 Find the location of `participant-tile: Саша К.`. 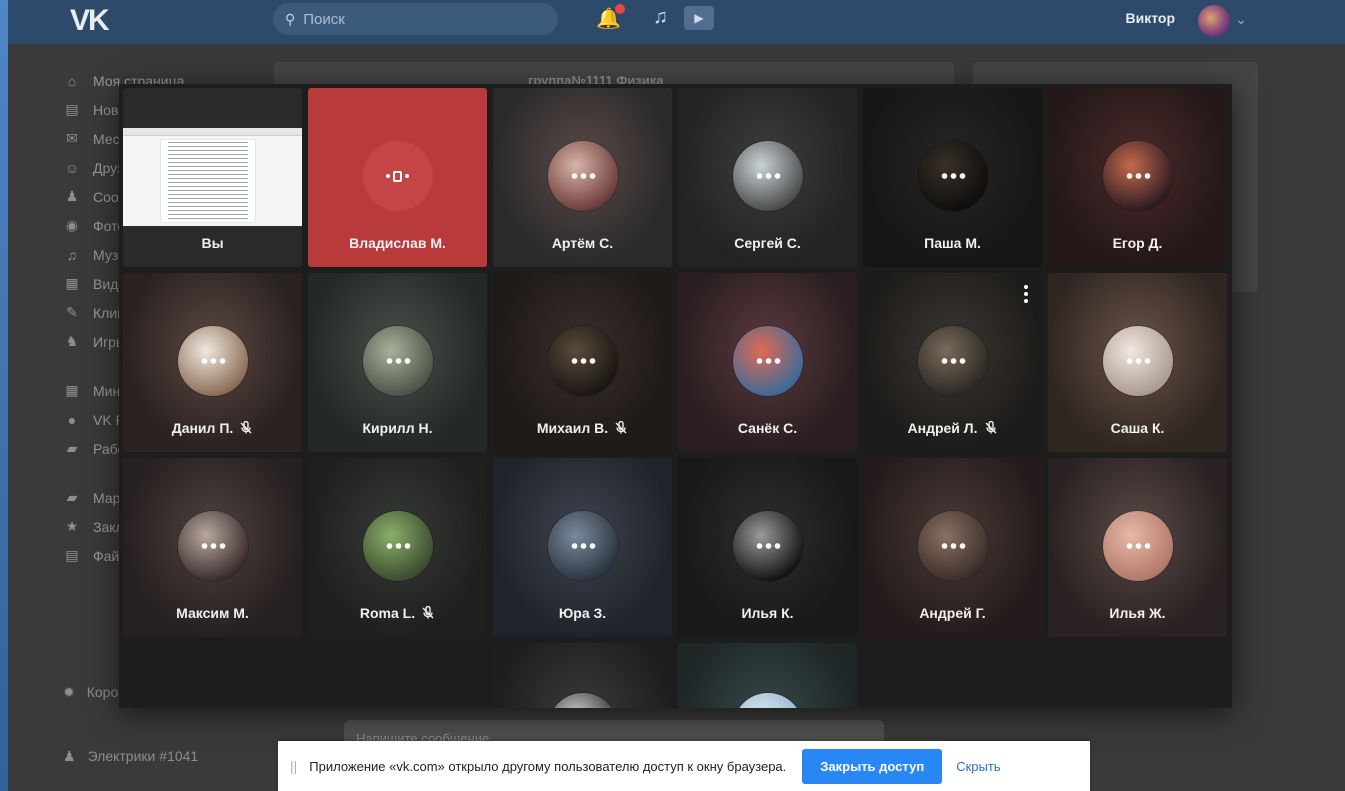

participant-tile: Саша К. is located at coordinates (1137, 362).